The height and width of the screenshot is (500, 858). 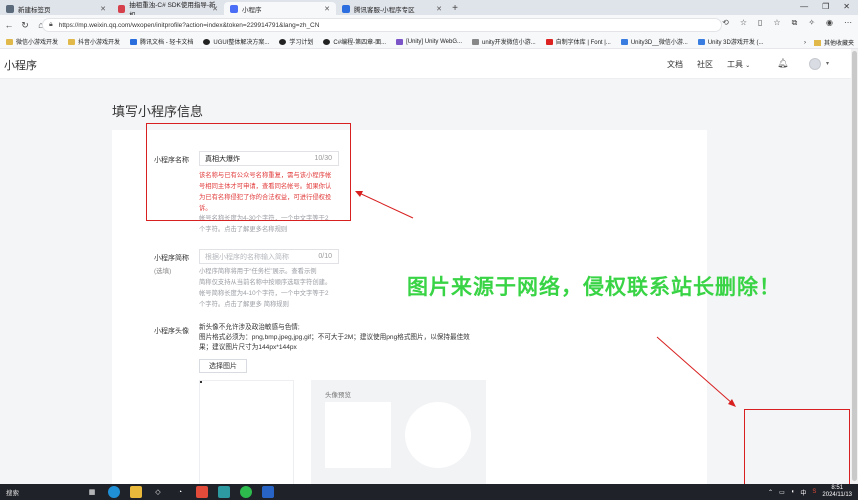 I want to click on chevron-up-icon: ⌃, so click(x=770, y=492).